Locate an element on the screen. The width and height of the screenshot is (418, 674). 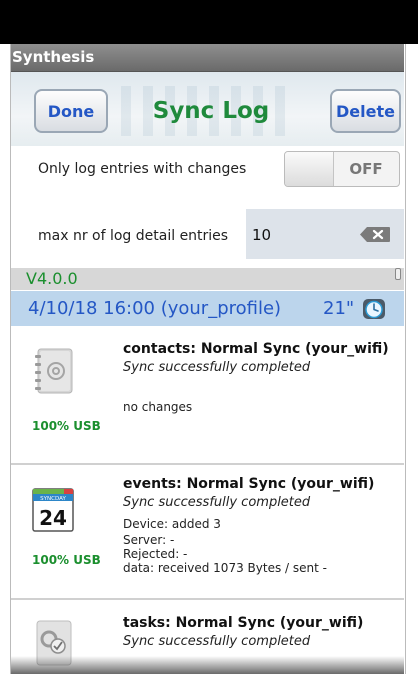
app-title: Synthesis is located at coordinates (53, 57).